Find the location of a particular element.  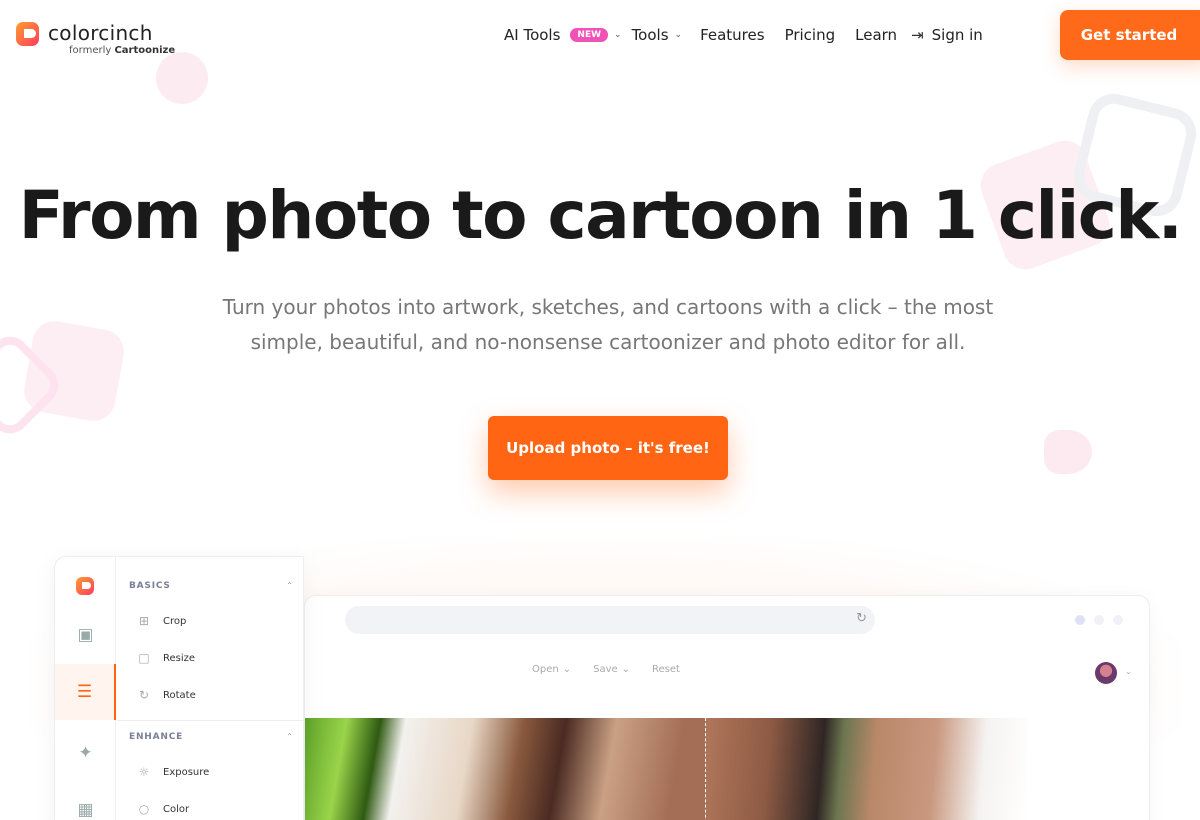

brand-name: colorcinch is located at coordinates (100, 33).